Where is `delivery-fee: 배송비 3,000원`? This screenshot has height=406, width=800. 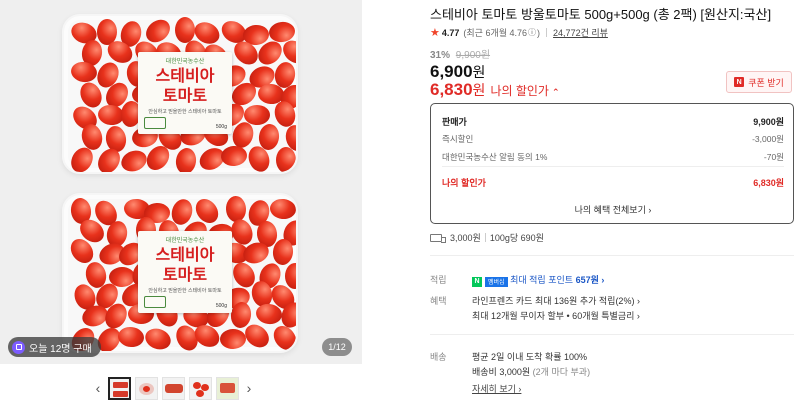
delivery-fee: 배송비 3,000원 is located at coordinates (501, 372).